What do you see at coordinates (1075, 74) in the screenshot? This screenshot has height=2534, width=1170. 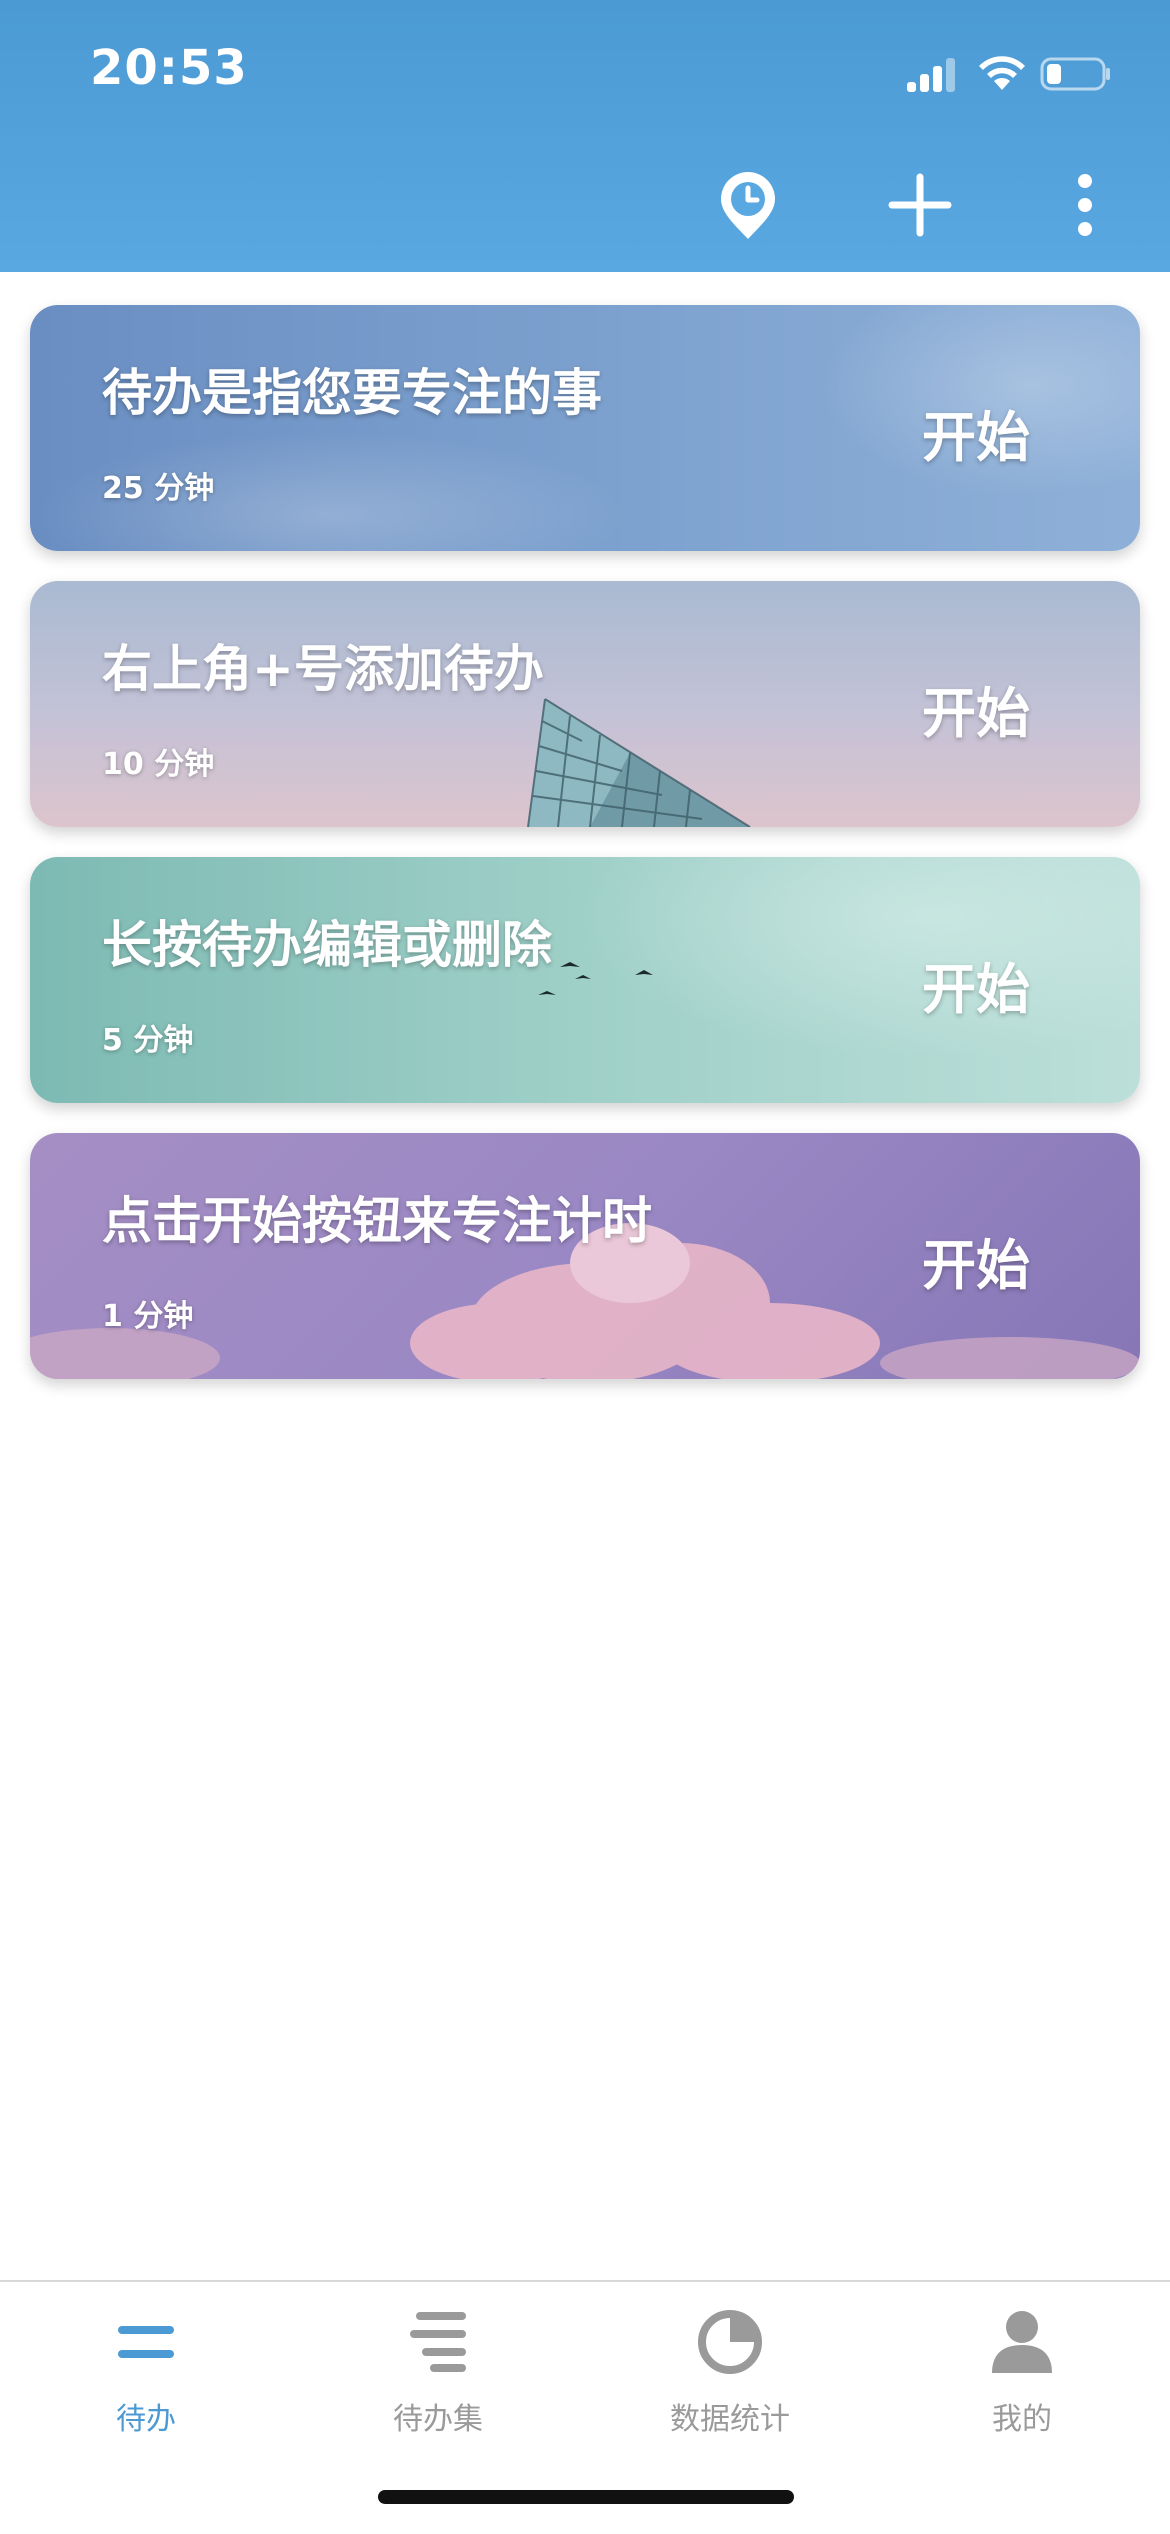 I see `battery-icon` at bounding box center [1075, 74].